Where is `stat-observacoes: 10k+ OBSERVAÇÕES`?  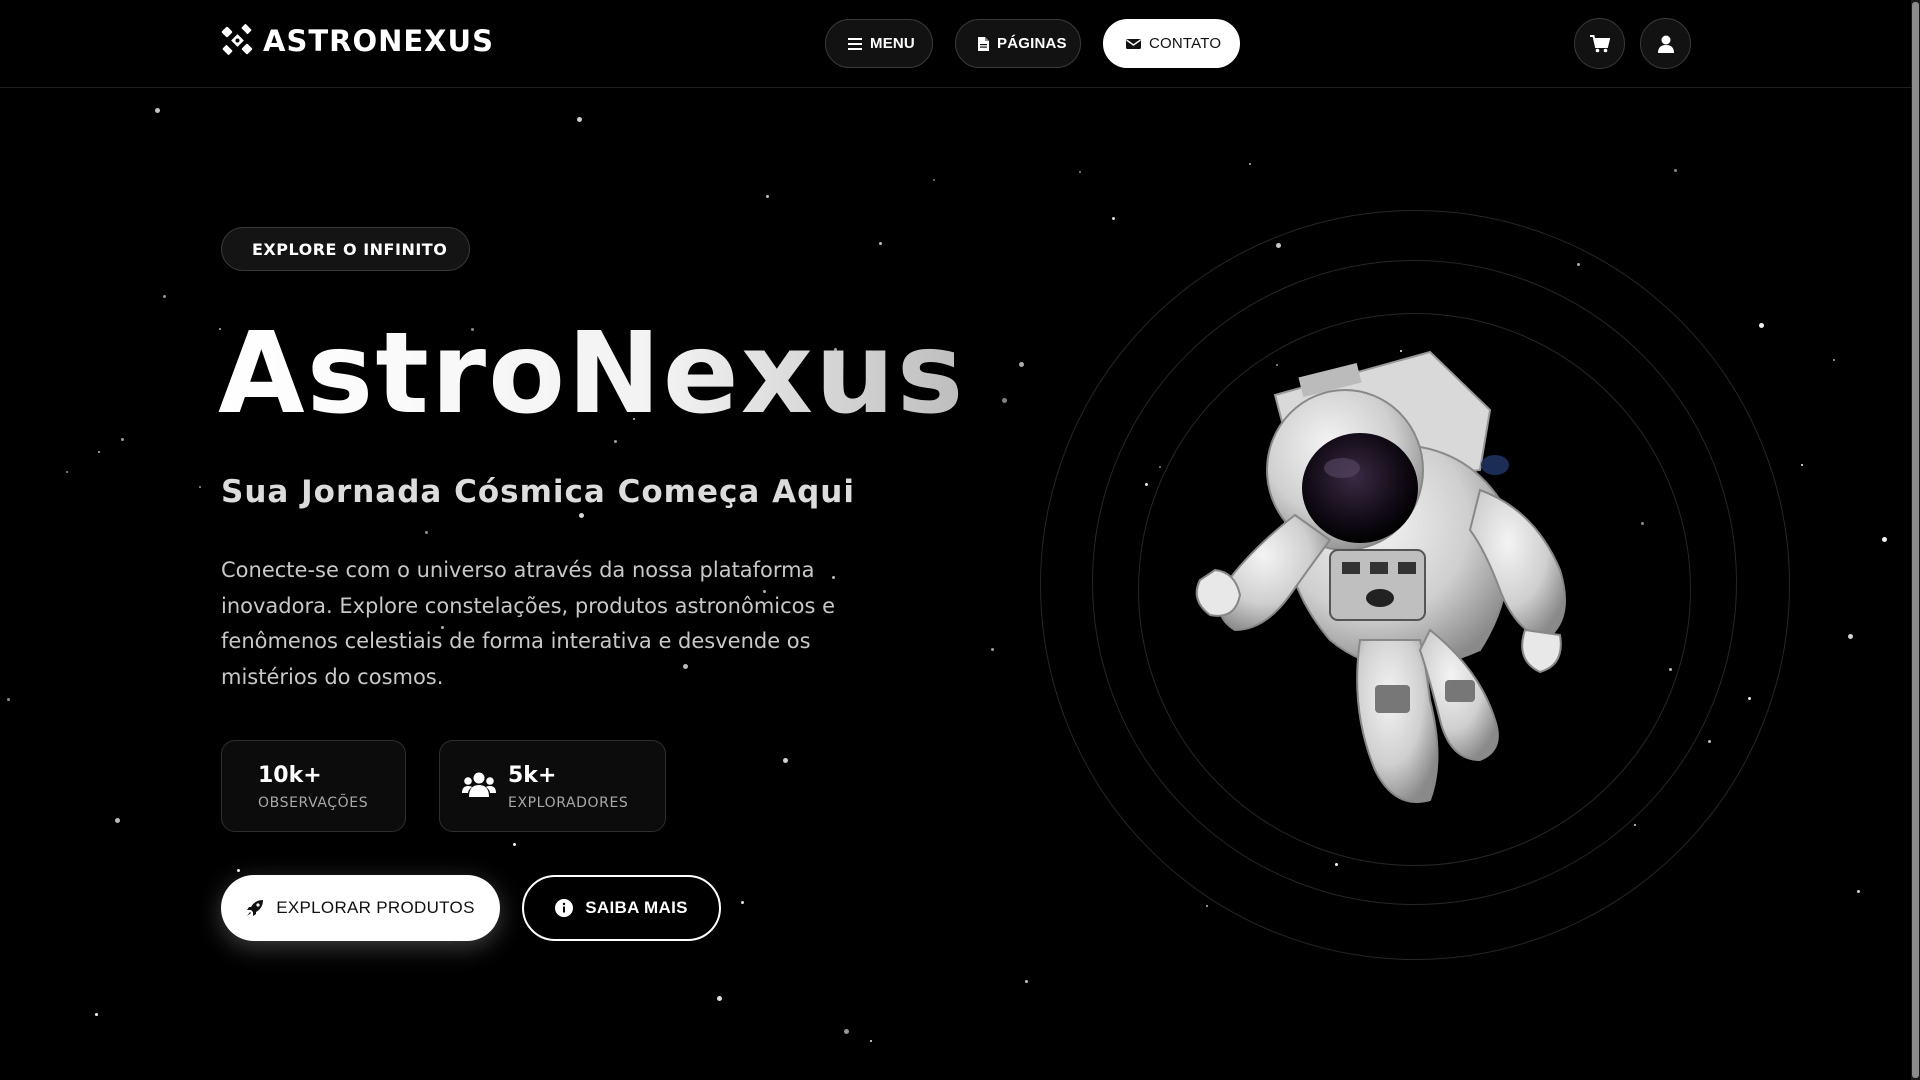
stat-observacoes: 10k+ OBSERVAÇÕES is located at coordinates (313, 786).